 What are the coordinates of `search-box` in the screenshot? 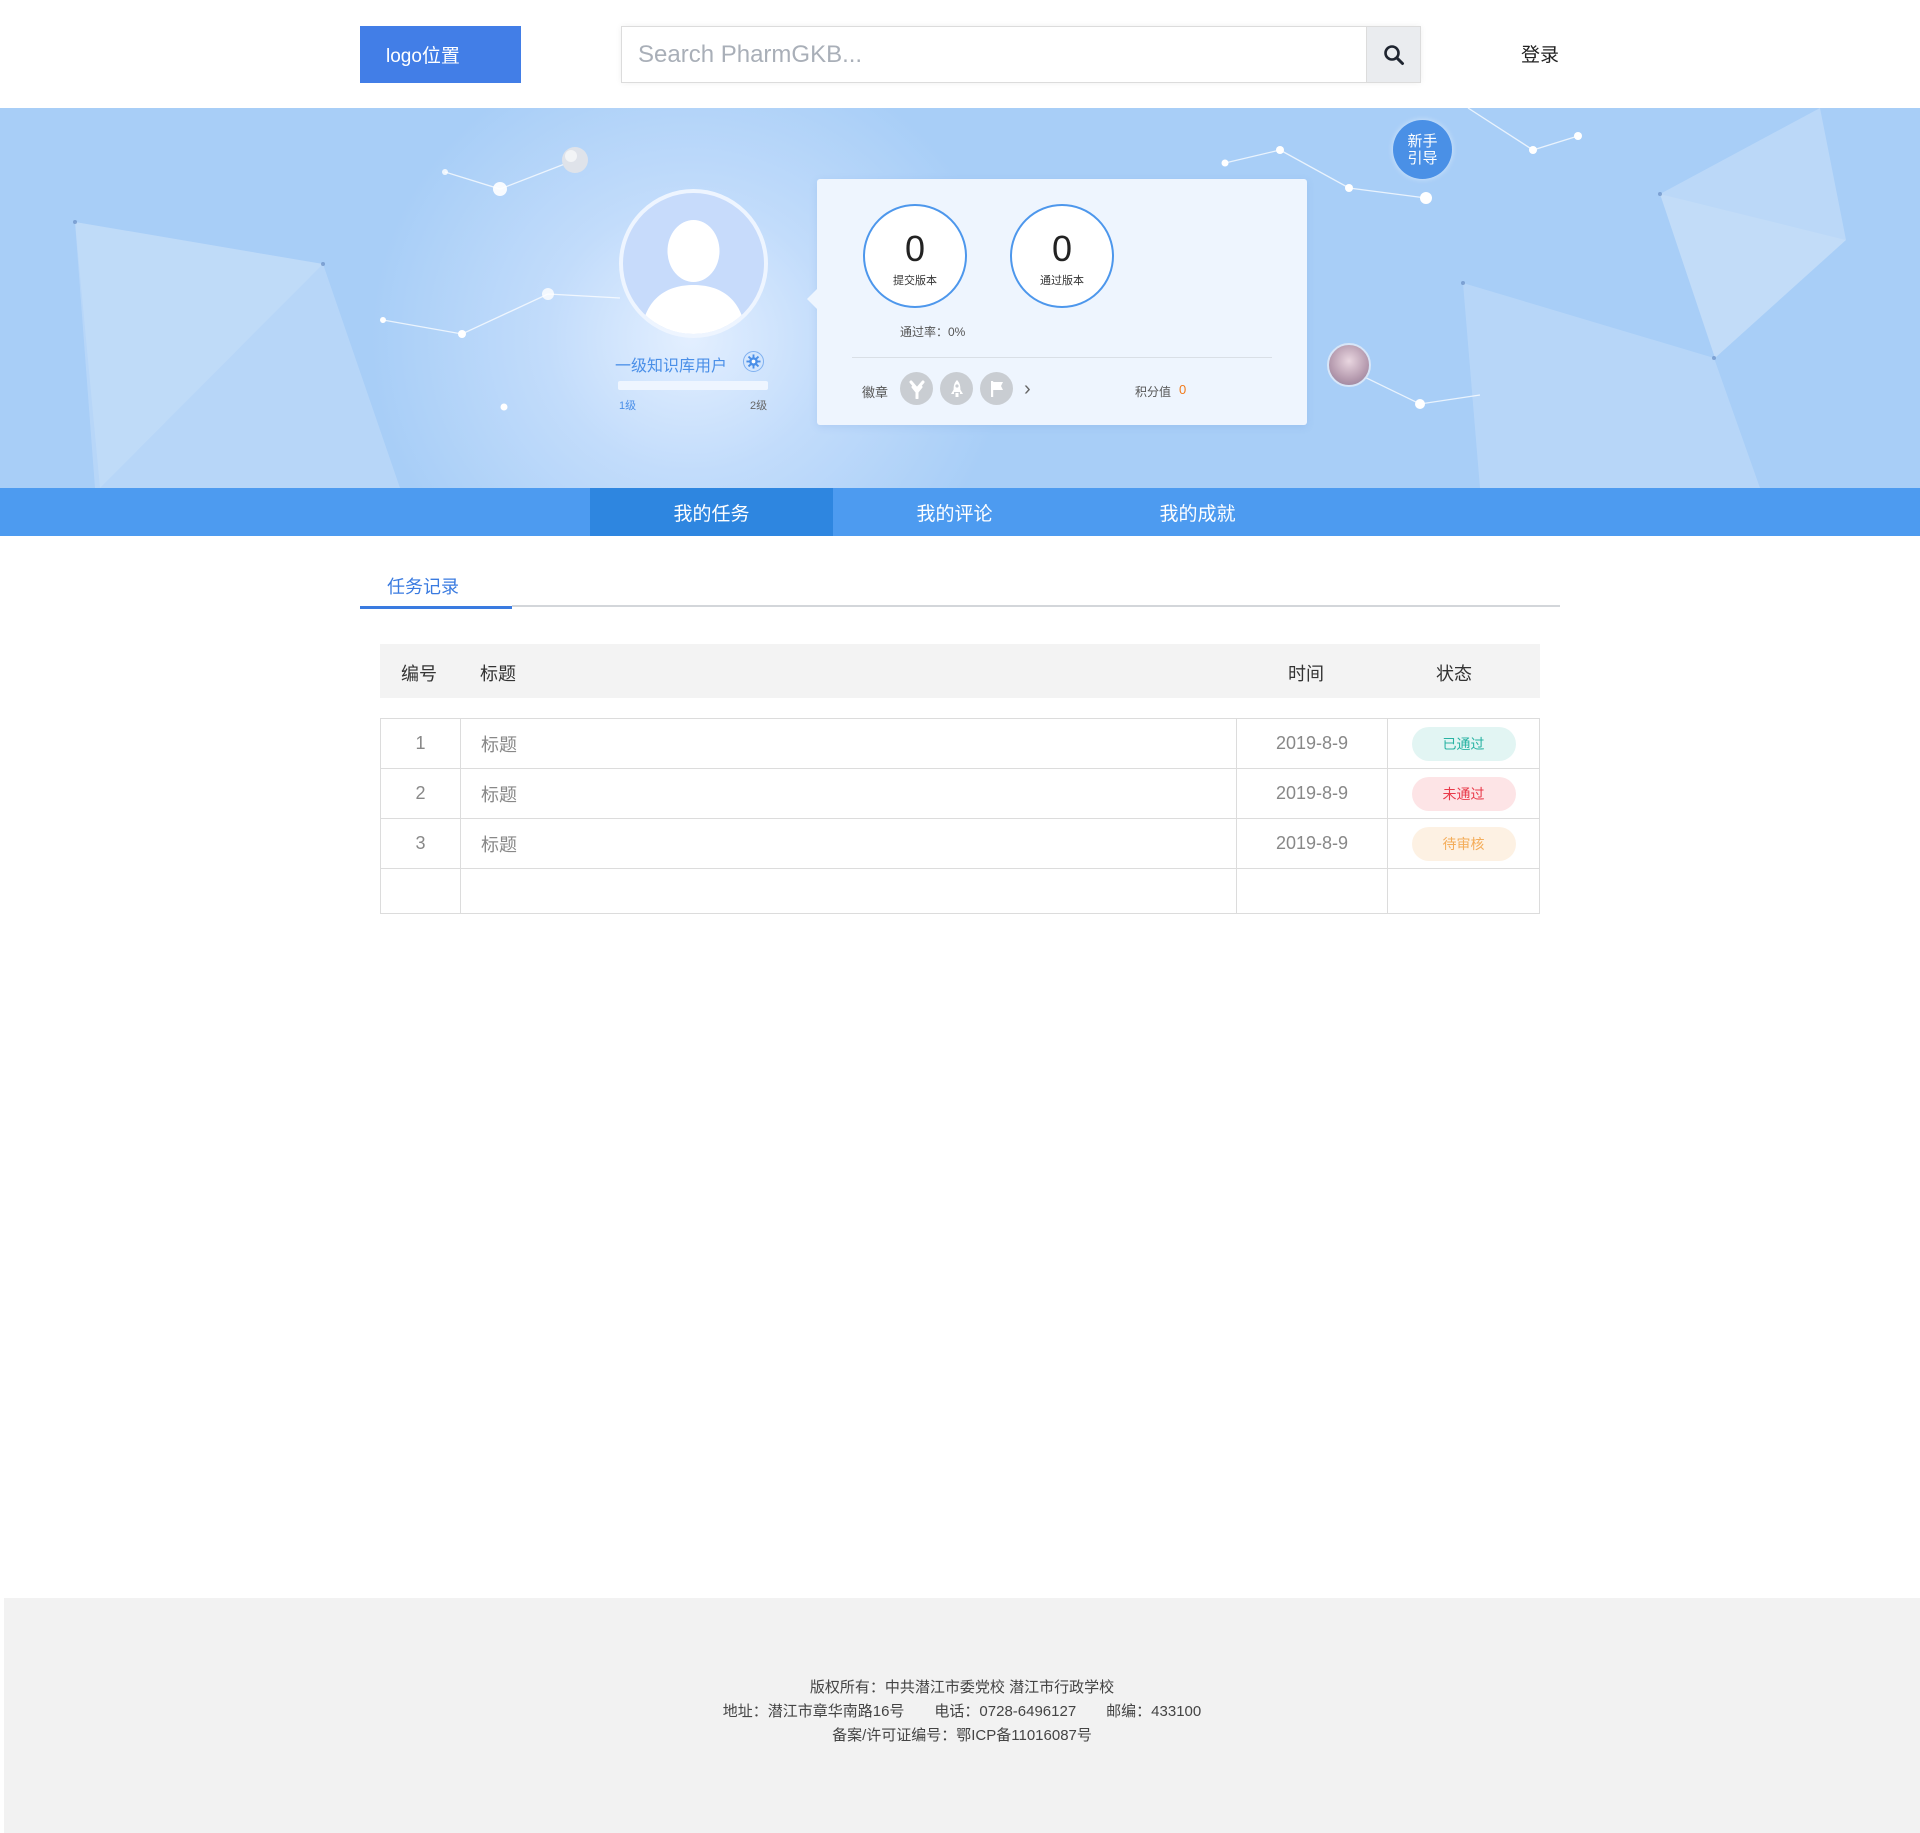 It's located at (1021, 54).